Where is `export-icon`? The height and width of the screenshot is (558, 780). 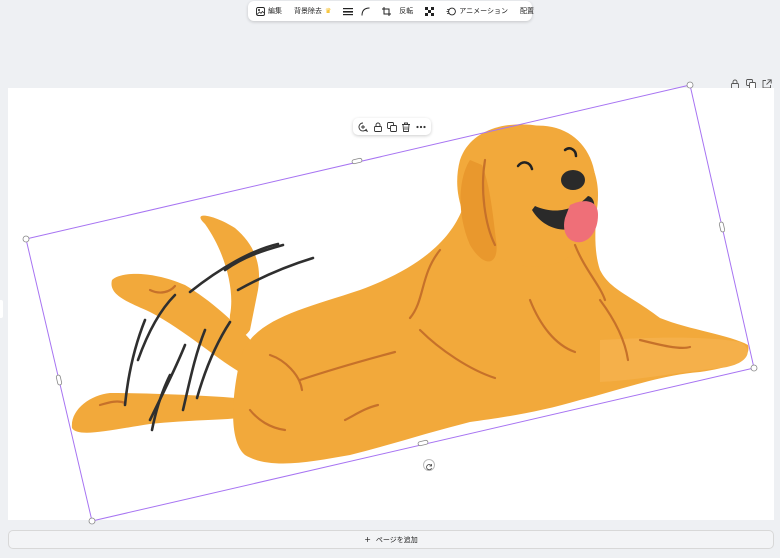 export-icon is located at coordinates (767, 81).